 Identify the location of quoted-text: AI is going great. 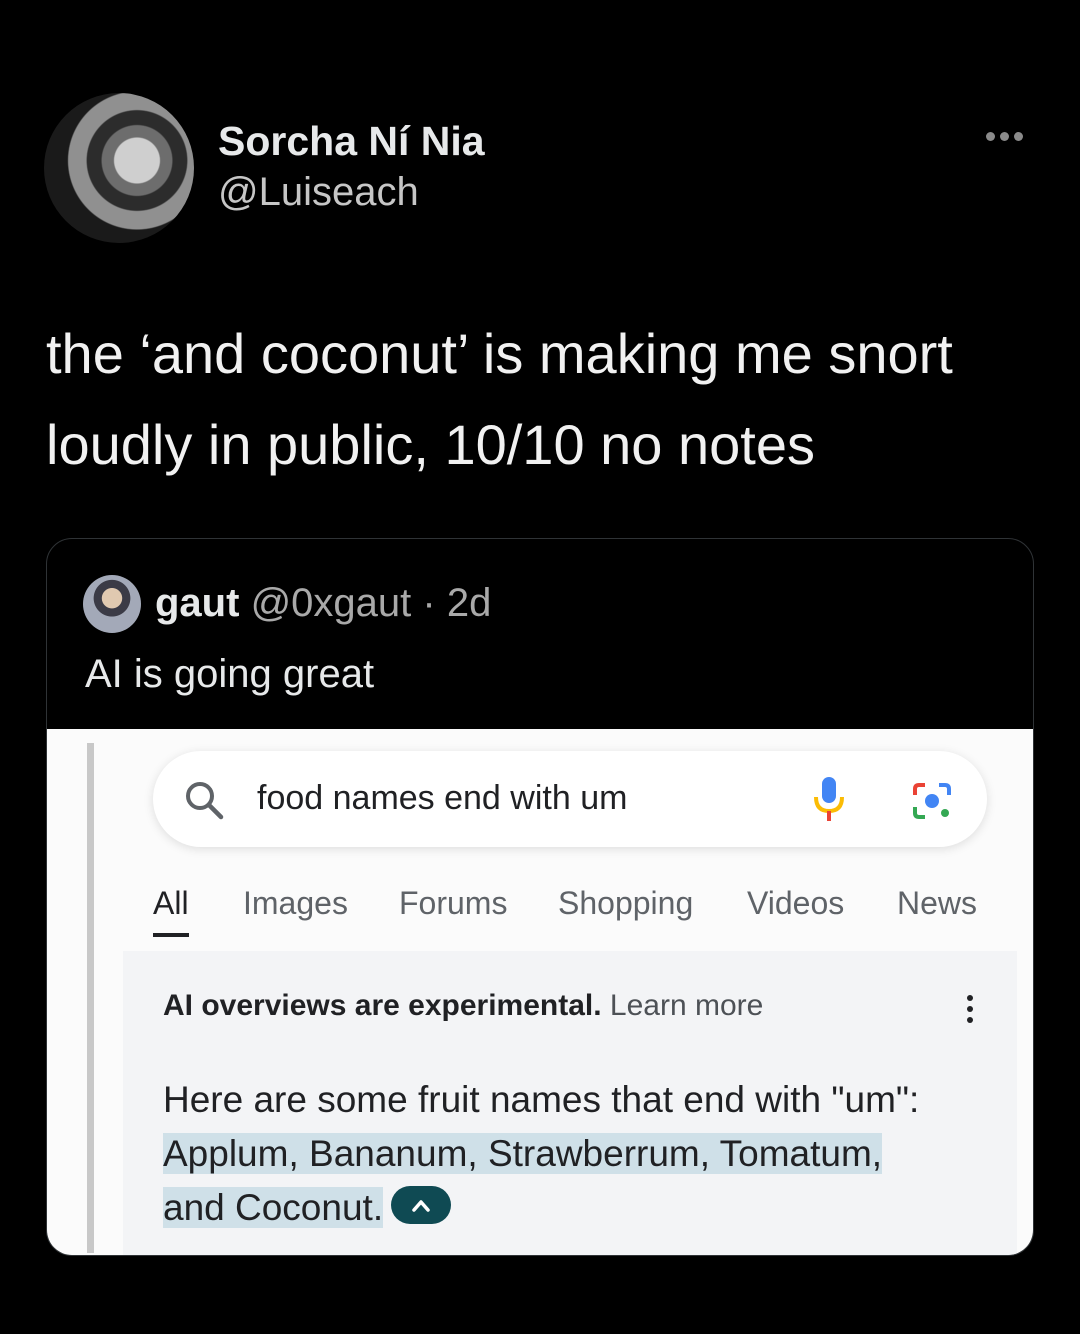
(230, 674).